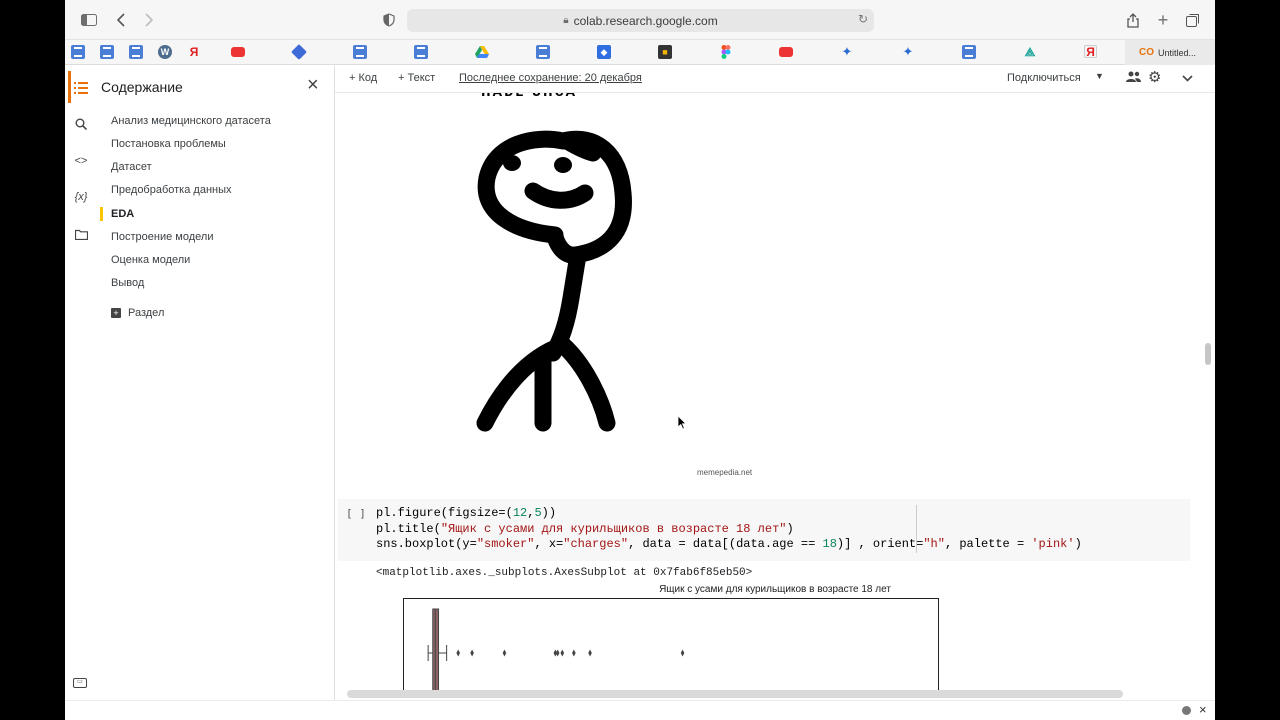  I want to click on plot-frame, so click(671, 648).